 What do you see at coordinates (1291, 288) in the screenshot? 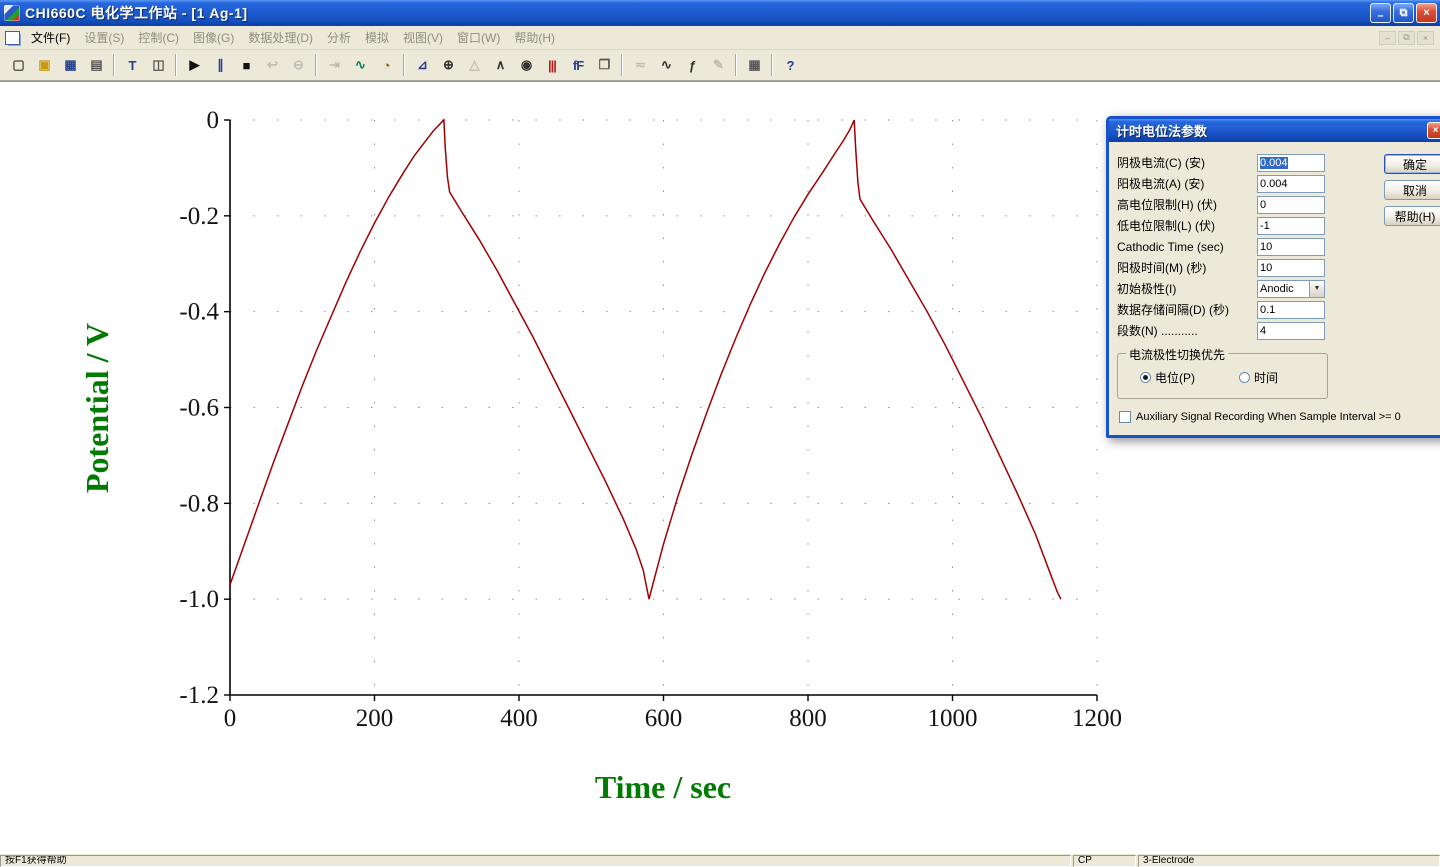
I see `initial-polarity-select: Anodic ▼` at bounding box center [1291, 288].